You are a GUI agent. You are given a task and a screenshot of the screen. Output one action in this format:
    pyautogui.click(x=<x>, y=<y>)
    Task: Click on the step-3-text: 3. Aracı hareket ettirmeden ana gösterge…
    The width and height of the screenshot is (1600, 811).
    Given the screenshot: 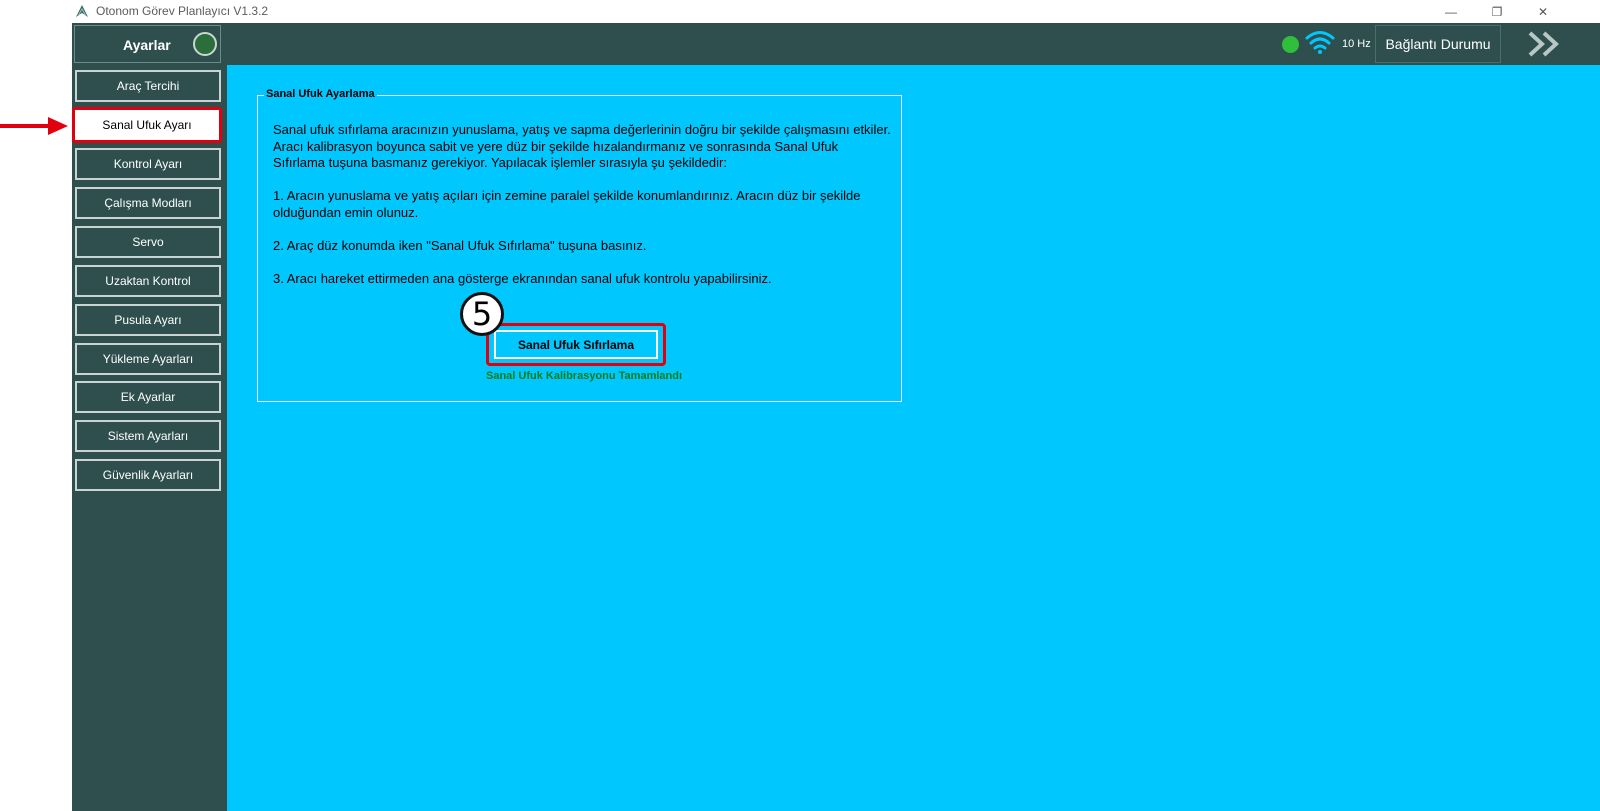 What is the action you would take?
    pyautogui.click(x=522, y=278)
    